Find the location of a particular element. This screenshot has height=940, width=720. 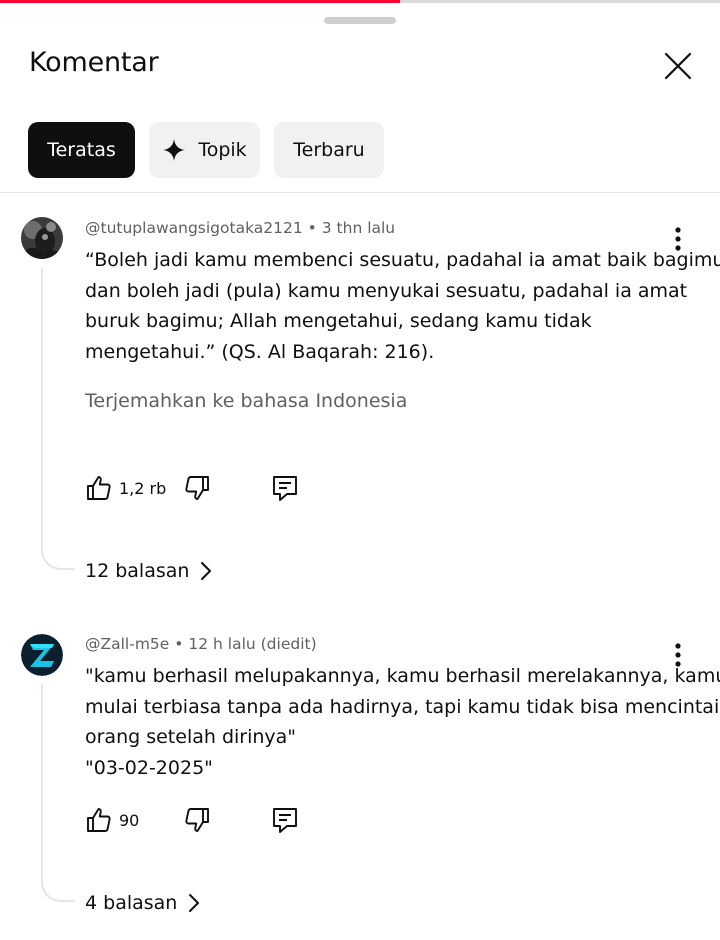

like-count: 1,2 rb is located at coordinates (143, 488).